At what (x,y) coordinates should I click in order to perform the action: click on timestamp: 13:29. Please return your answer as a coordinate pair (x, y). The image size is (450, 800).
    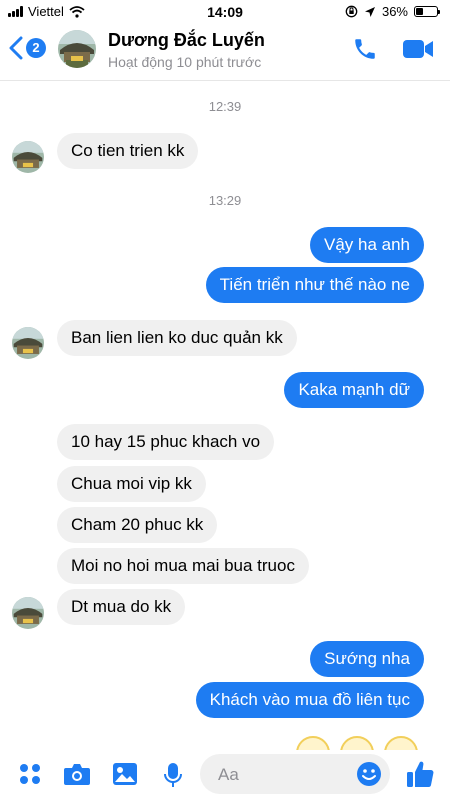
    Looking at the image, I should click on (225, 200).